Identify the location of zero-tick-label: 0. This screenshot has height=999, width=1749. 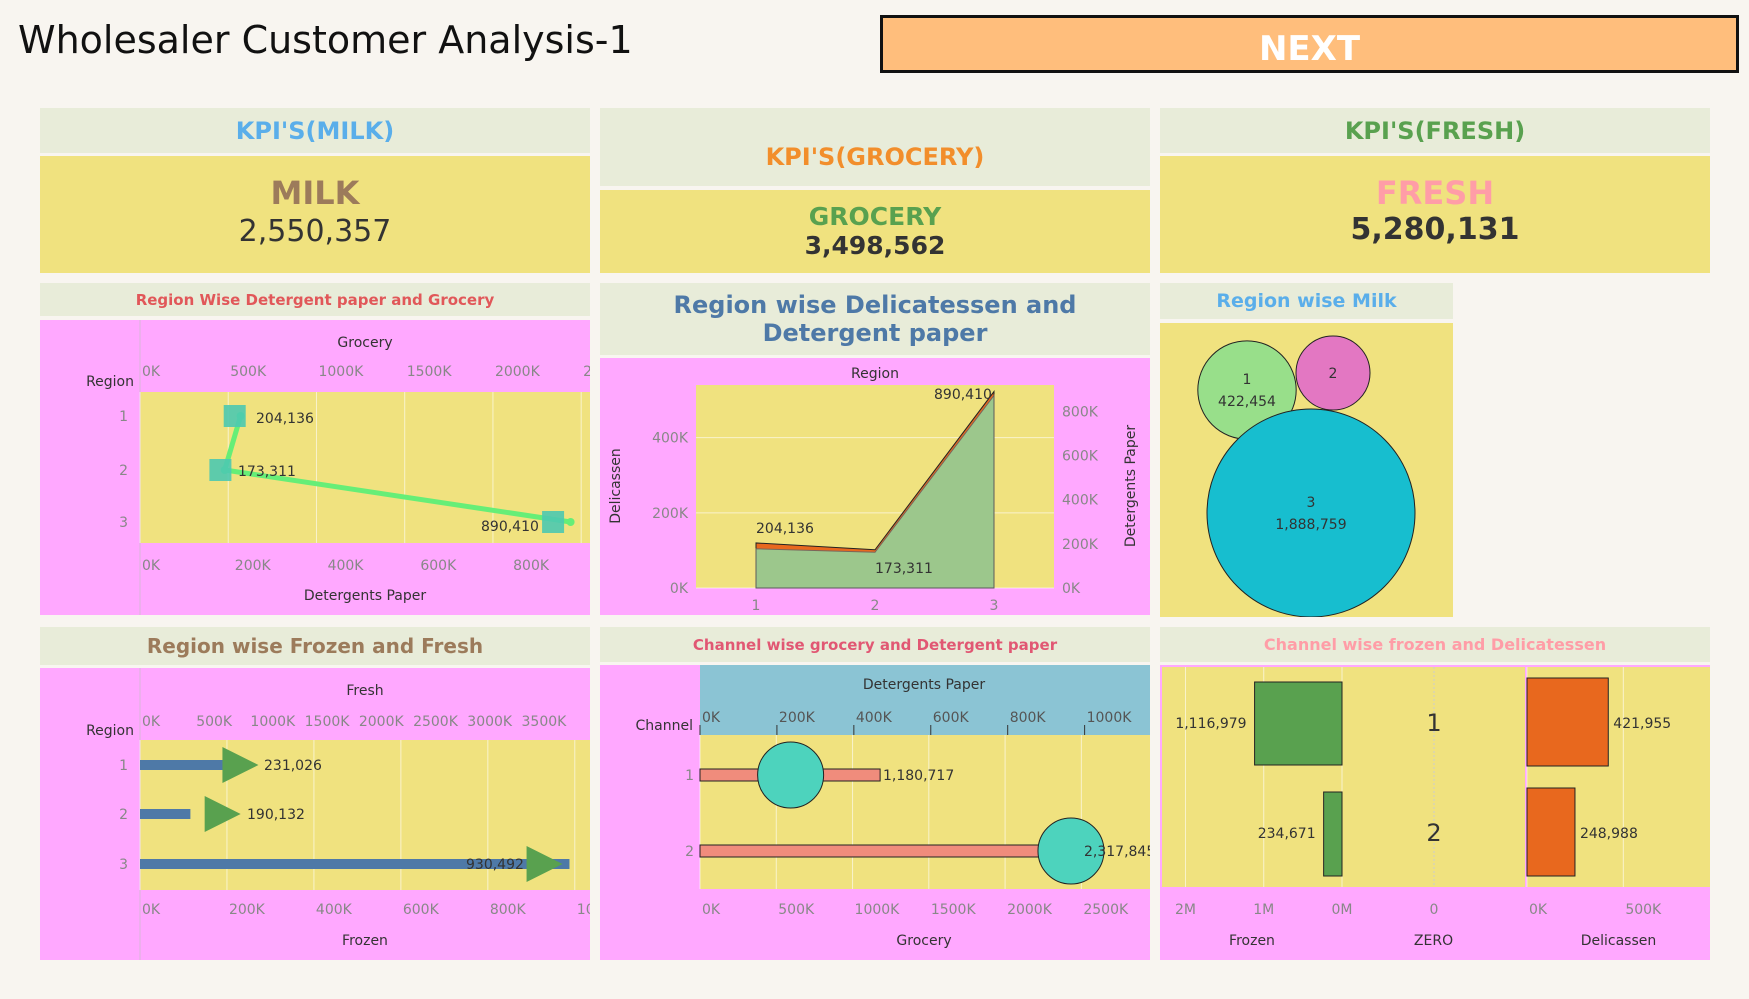
(1434, 910).